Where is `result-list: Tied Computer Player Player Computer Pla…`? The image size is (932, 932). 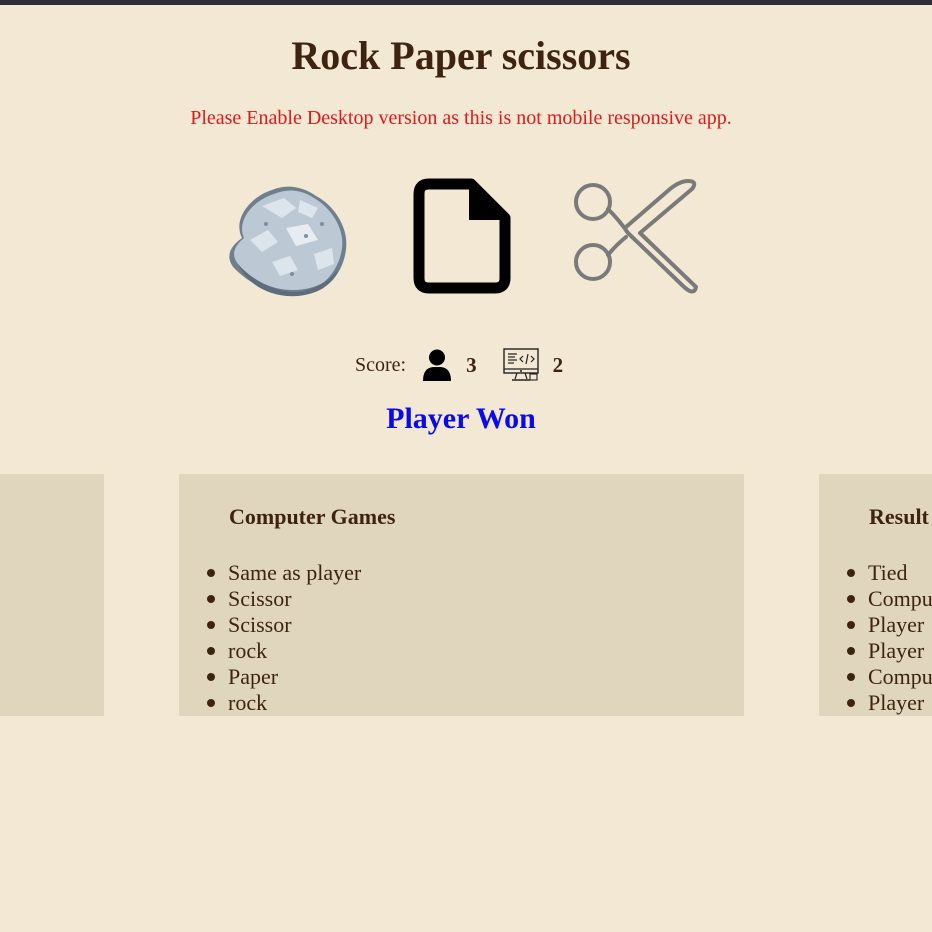 result-list: Tied Computer Player Player Computer Pla… is located at coordinates (889, 638).